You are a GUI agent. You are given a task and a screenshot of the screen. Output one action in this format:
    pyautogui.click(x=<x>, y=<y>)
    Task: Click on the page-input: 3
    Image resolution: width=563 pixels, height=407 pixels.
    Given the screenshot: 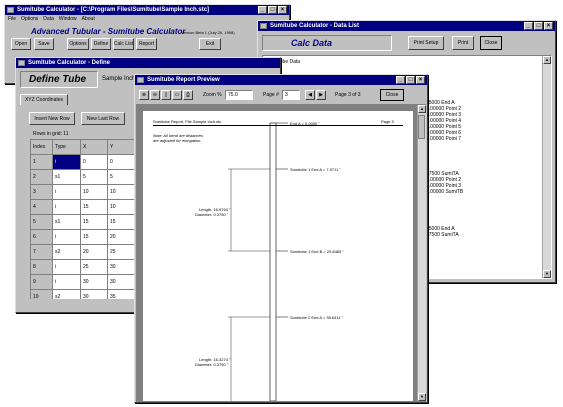 What is the action you would take?
    pyautogui.click(x=291, y=95)
    